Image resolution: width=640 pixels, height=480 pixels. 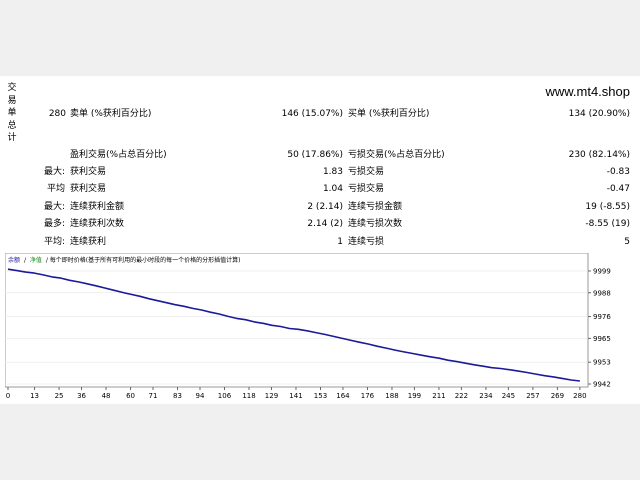 I want to click on row-prefix: 平均:, so click(x=54, y=242).